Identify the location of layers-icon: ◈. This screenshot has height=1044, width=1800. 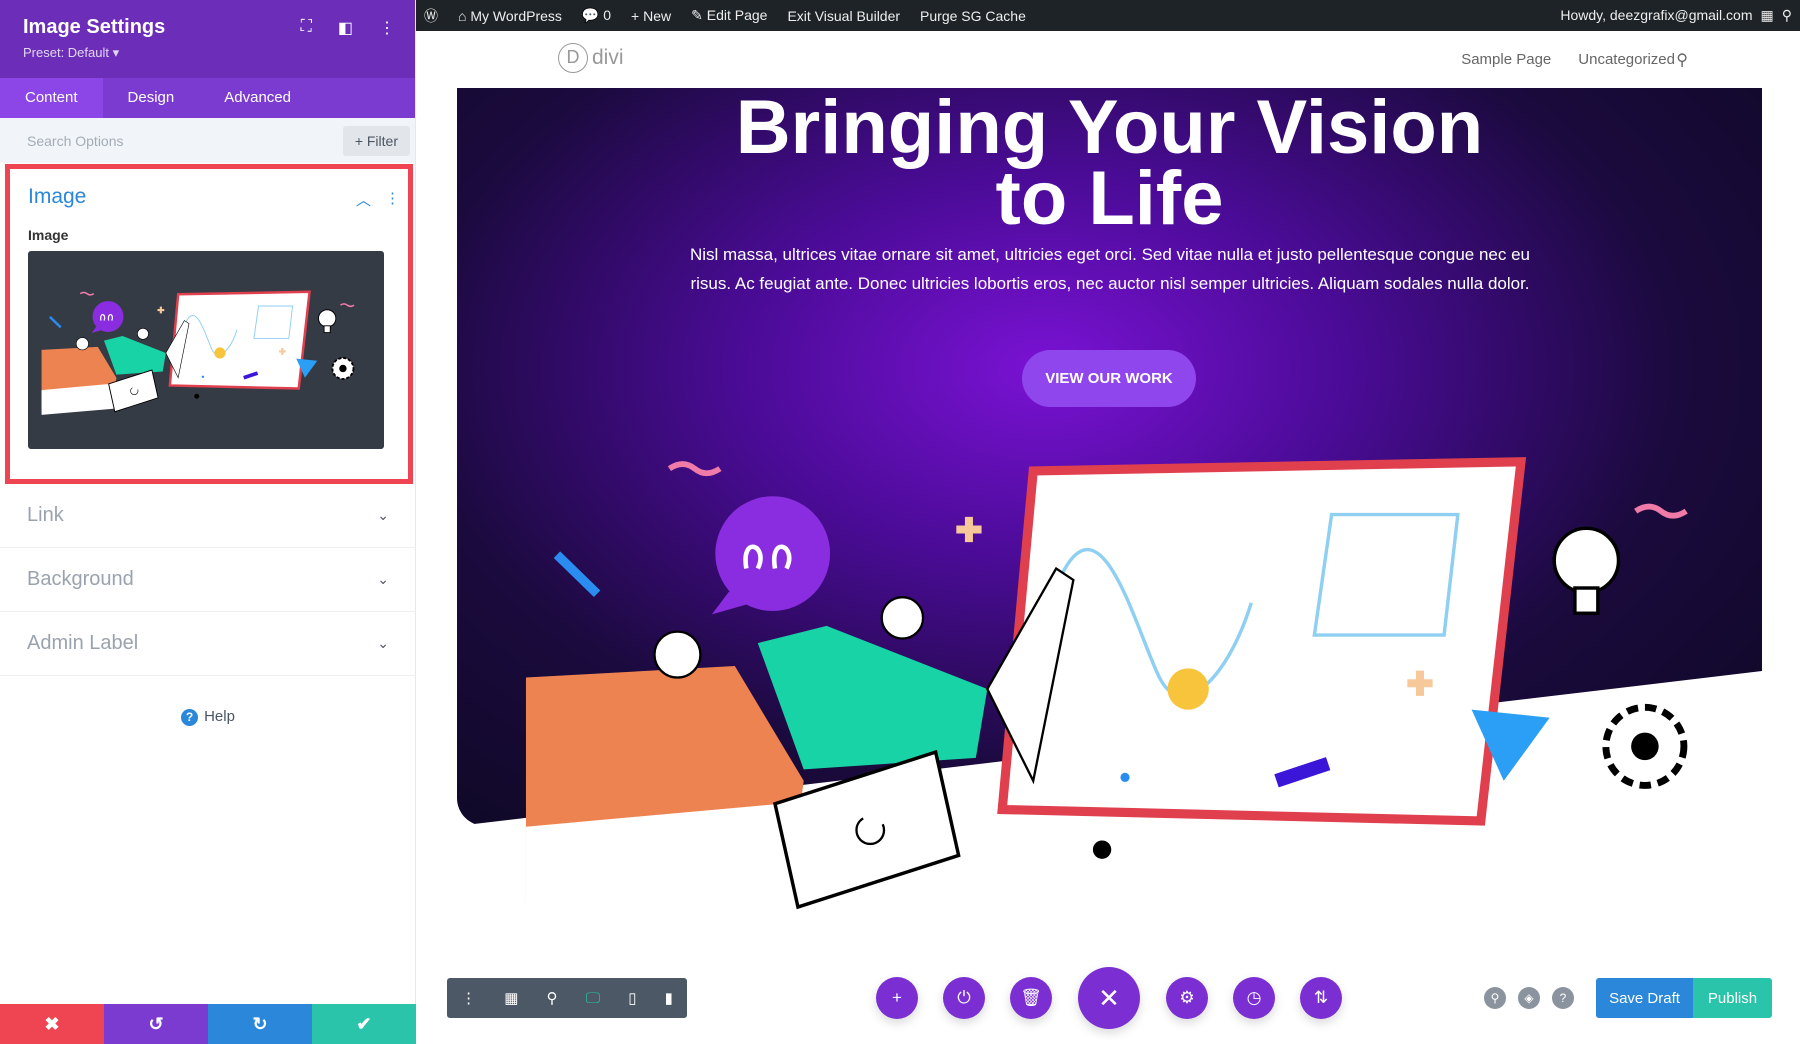
(1529, 998).